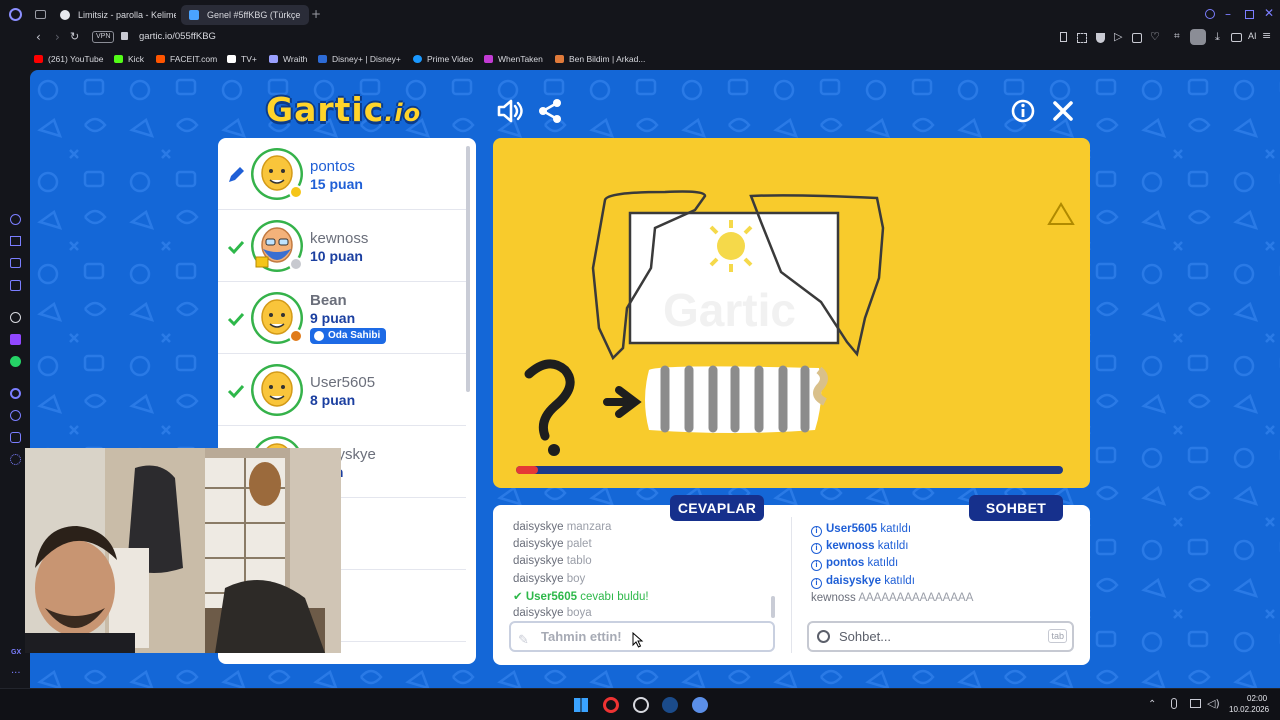  I want to click on more-icon: ···, so click(16, 674).